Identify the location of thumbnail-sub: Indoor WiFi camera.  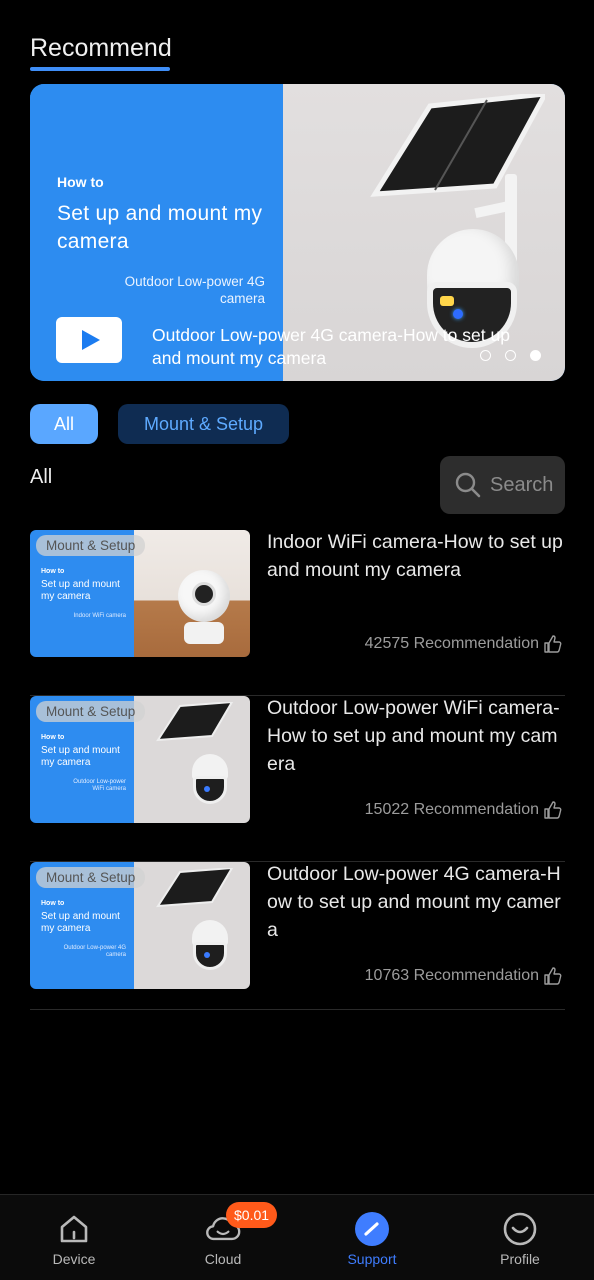
(99, 616).